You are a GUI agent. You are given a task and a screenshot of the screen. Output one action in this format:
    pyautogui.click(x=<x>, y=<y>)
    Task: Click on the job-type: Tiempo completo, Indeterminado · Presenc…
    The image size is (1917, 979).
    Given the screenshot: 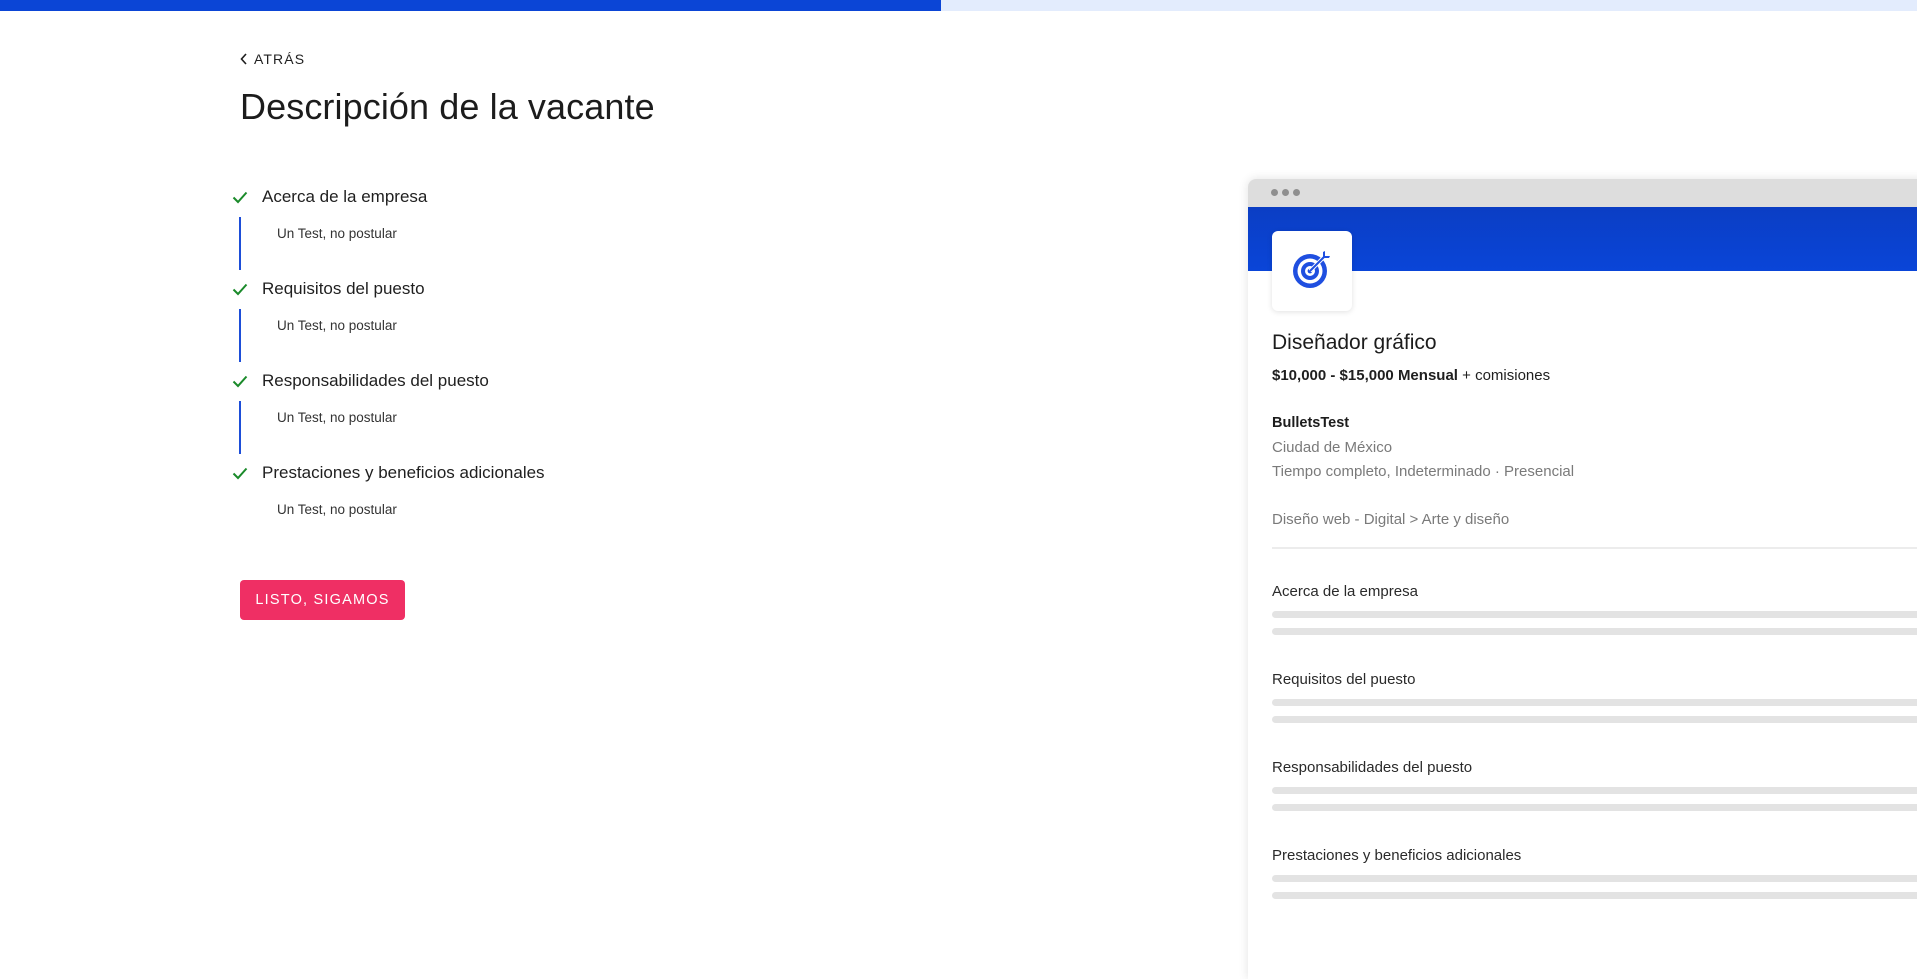 What is the action you would take?
    pyautogui.click(x=1423, y=471)
    